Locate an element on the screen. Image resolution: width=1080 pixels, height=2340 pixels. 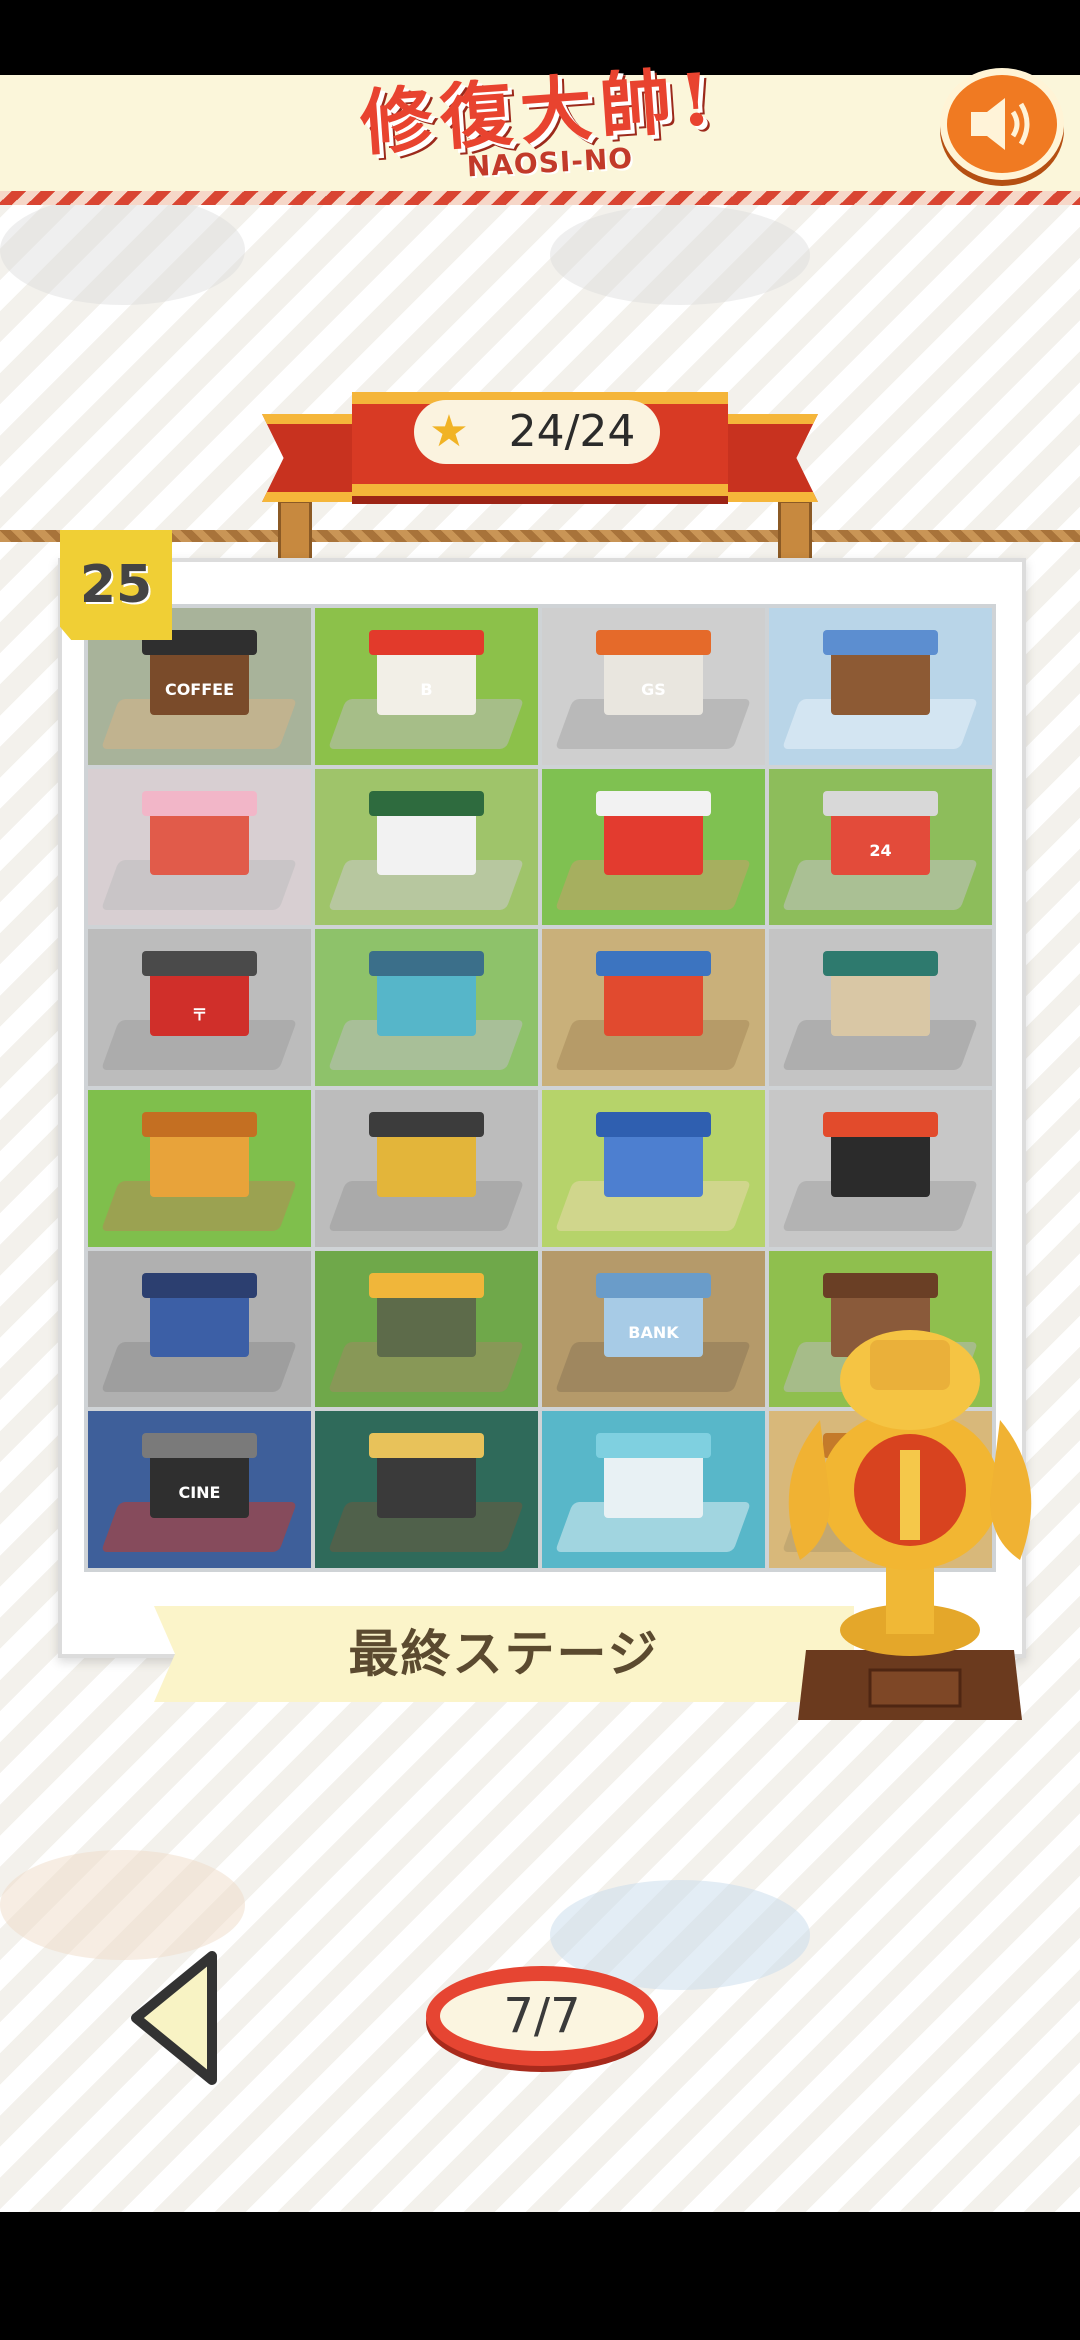
stage-tile-circus-tent is located at coordinates (653, 847).